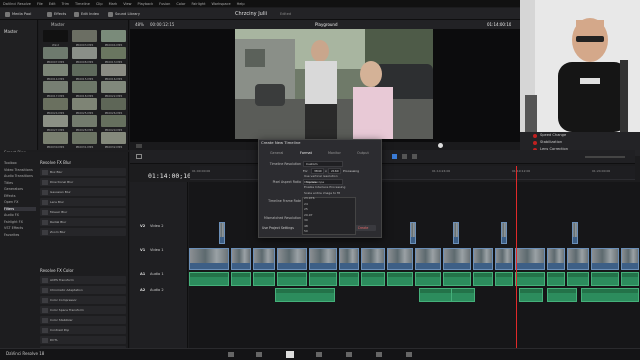 The height and width of the screenshot is (360, 640). I want to click on blade-tool-icon, so click(414, 156).